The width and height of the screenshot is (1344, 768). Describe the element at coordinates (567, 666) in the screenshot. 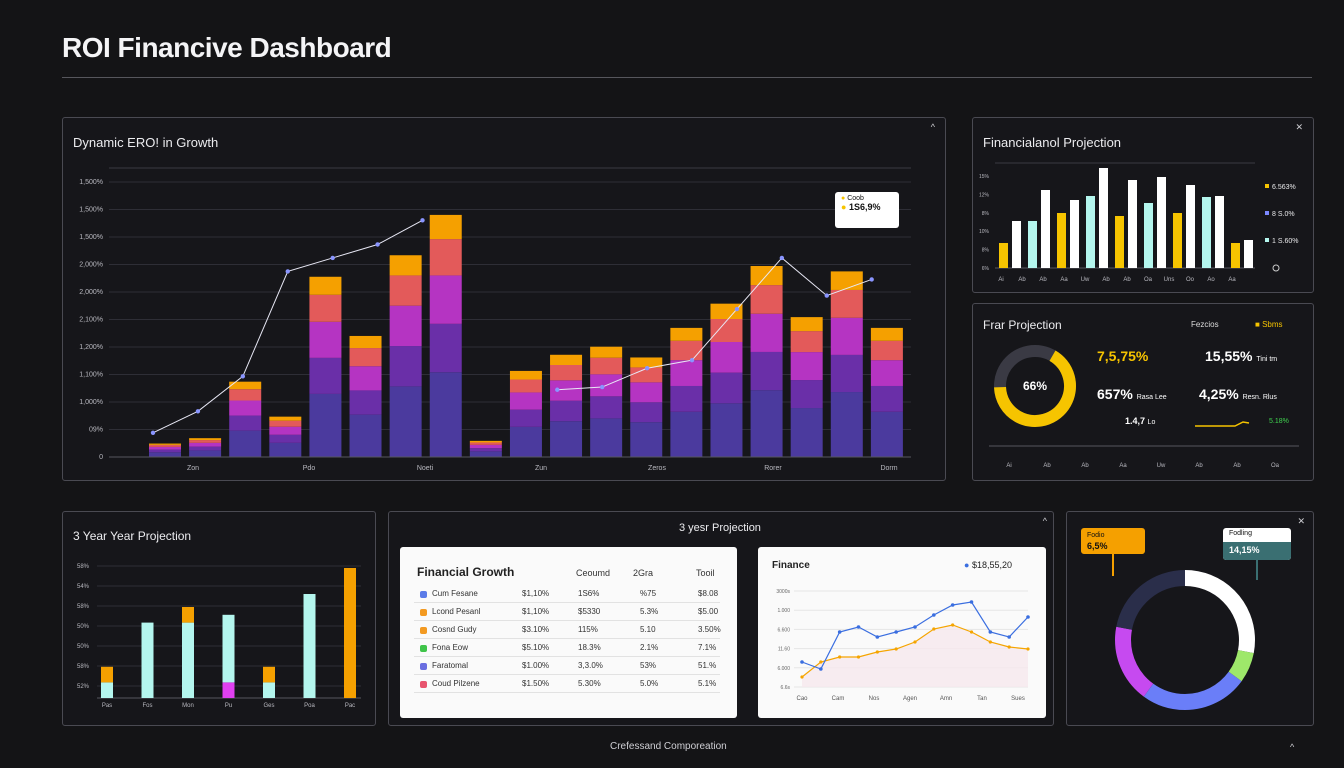

I see `table-row: Faratomal $1.00% 3,3.0% 53% 51.%` at that location.